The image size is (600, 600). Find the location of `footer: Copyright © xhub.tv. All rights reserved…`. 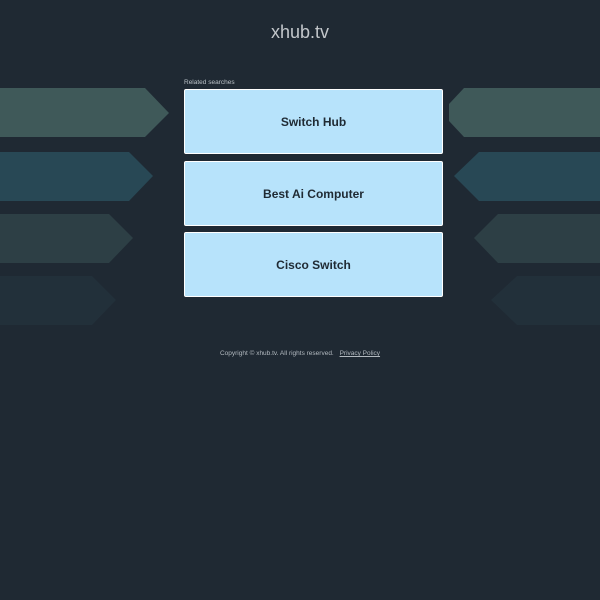

footer: Copyright © xhub.tv. All rights reserved… is located at coordinates (300, 353).